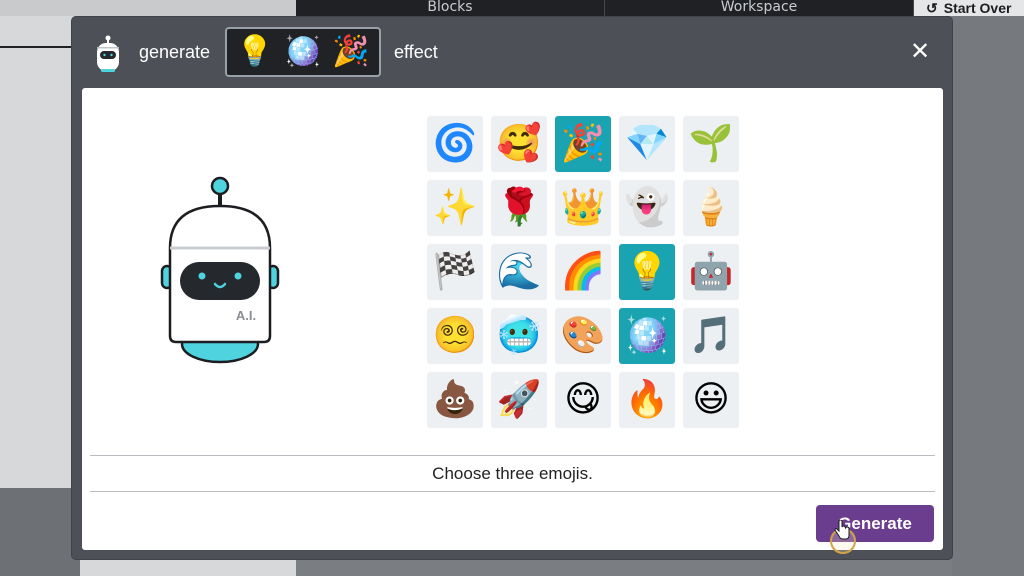  I want to click on tab-workspace: Workspace, so click(759, 8).